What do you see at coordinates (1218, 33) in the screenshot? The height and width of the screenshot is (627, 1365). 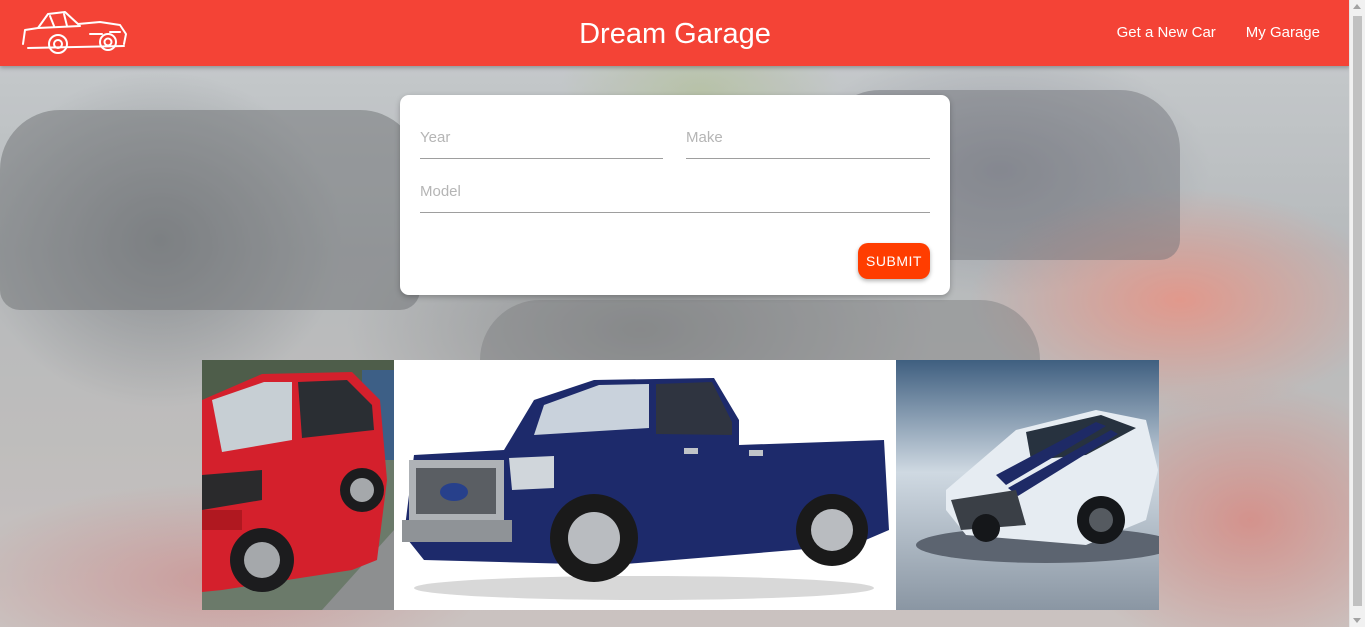 I see `nav-links: Get a New Car My Garage` at bounding box center [1218, 33].